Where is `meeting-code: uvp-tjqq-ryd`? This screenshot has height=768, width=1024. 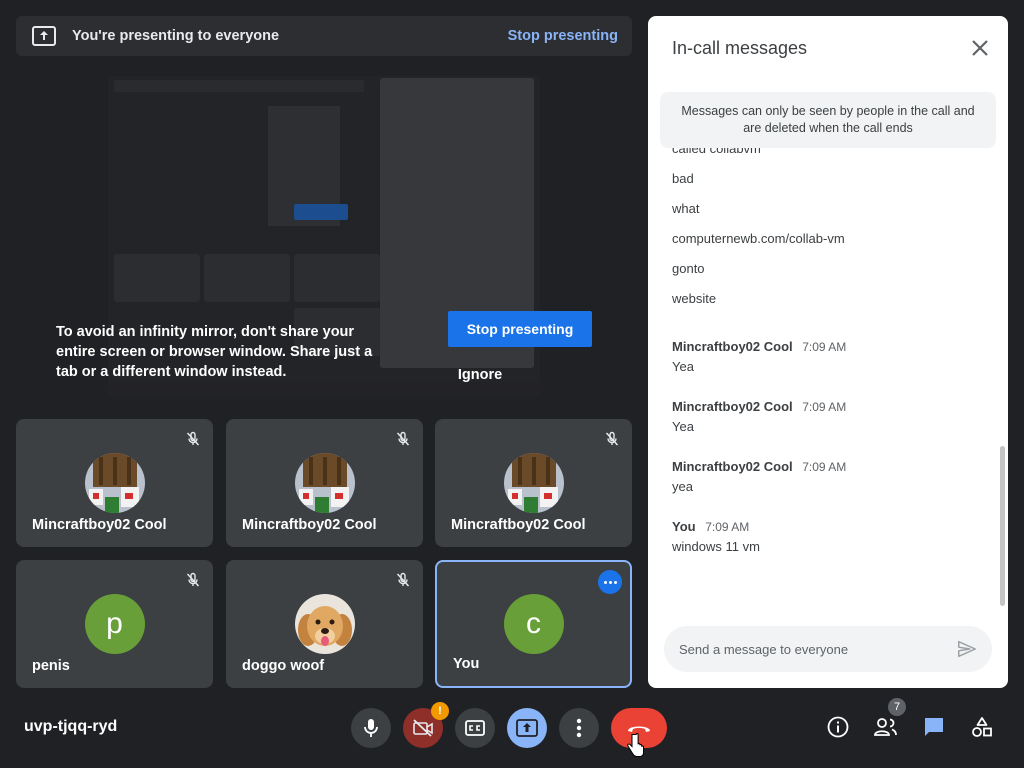
meeting-code: uvp-tjqq-ryd is located at coordinates (71, 726).